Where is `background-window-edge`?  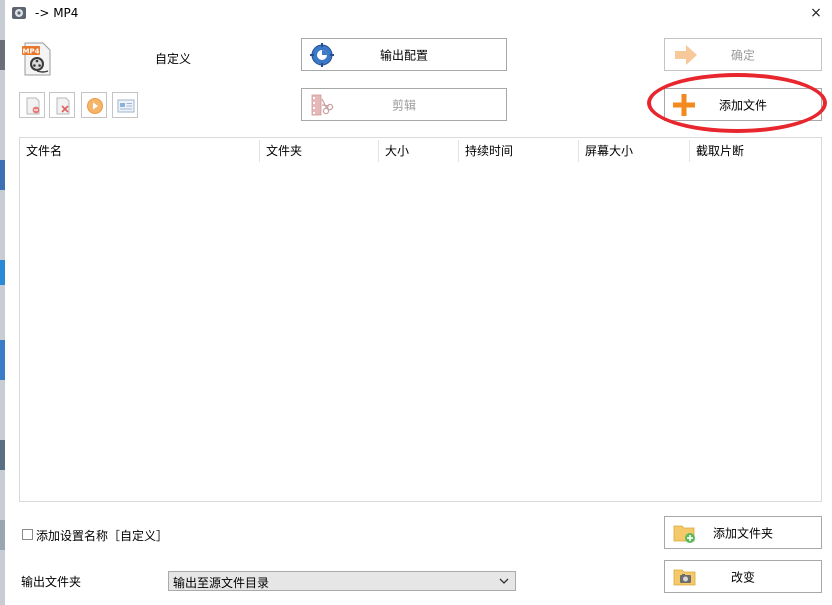
background-window-edge is located at coordinates (2, 302).